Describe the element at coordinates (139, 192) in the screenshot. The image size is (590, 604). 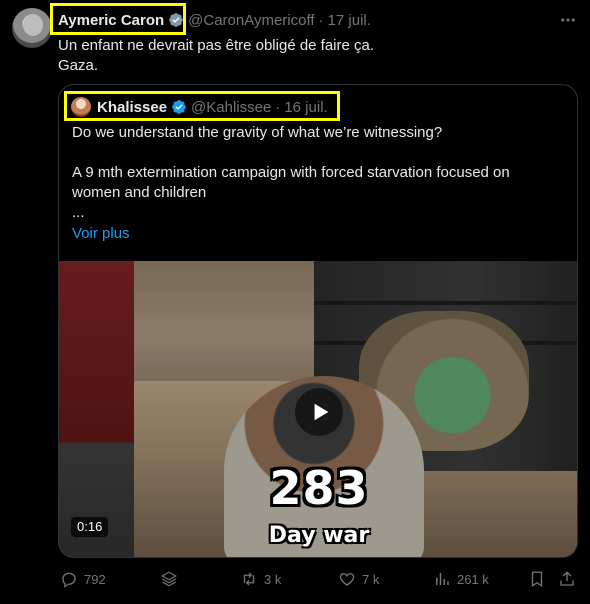
I see `quote-text-line: women and children` at that location.